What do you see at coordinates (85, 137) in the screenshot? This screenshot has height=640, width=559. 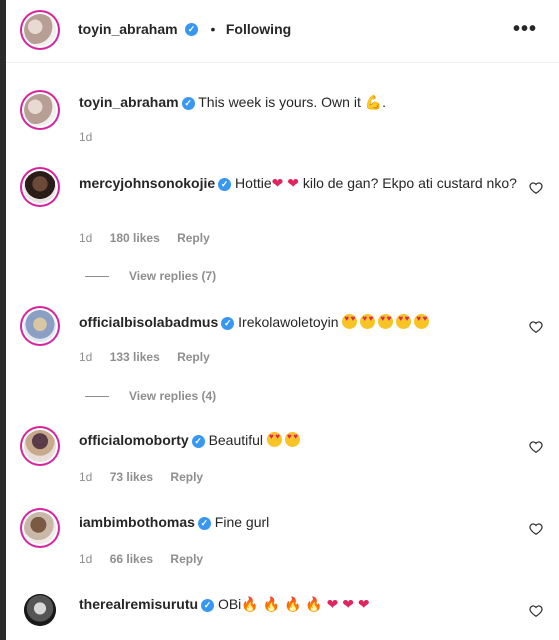 I see `caption-time: 1d` at bounding box center [85, 137].